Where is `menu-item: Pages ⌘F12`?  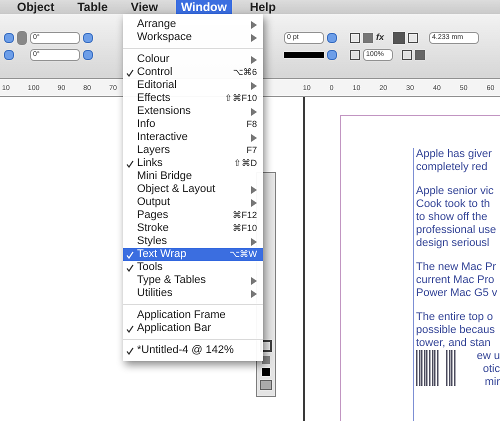 menu-item: Pages ⌘F12 is located at coordinates (193, 215).